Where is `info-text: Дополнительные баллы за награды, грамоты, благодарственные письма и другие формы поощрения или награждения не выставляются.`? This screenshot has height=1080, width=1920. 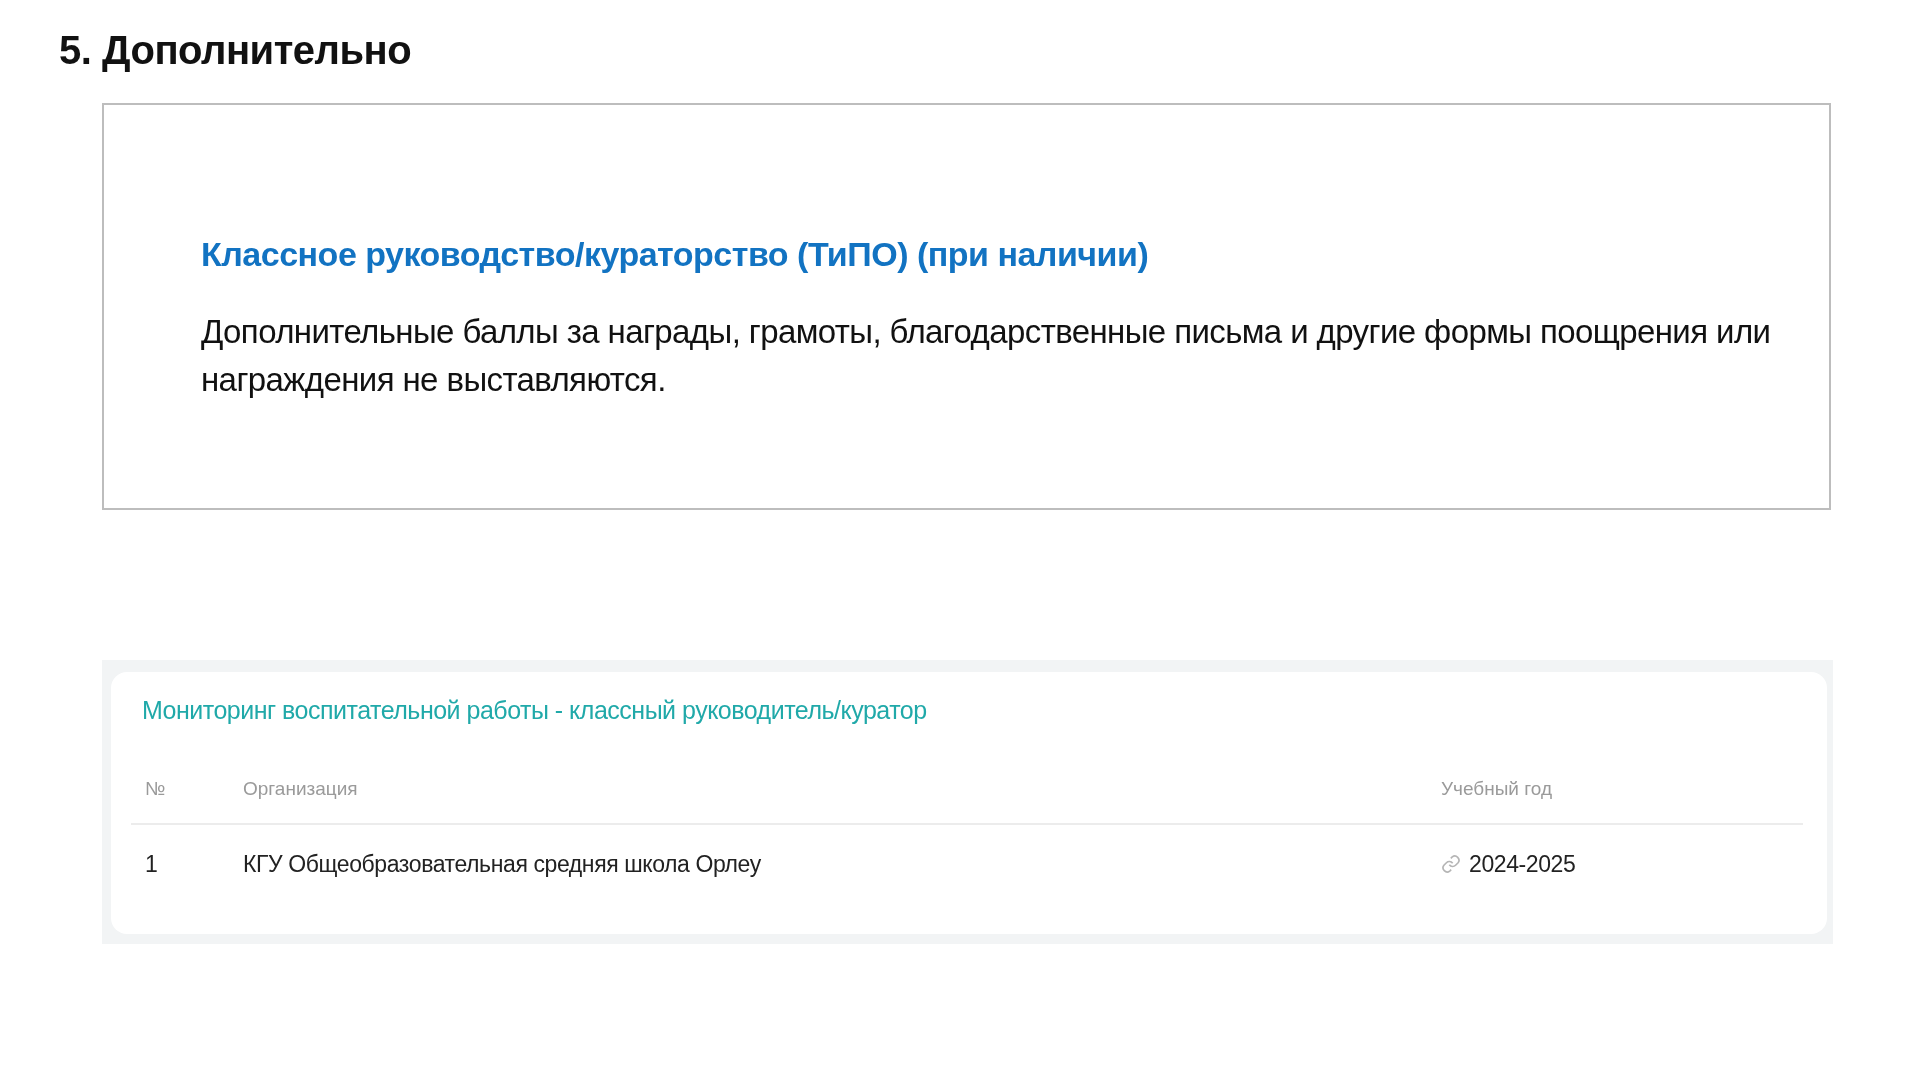 info-text: Дополнительные баллы за награды, грамоты, благодарственные письма и другие формы поощрения или награждения не выставляются. is located at coordinates (986, 356).